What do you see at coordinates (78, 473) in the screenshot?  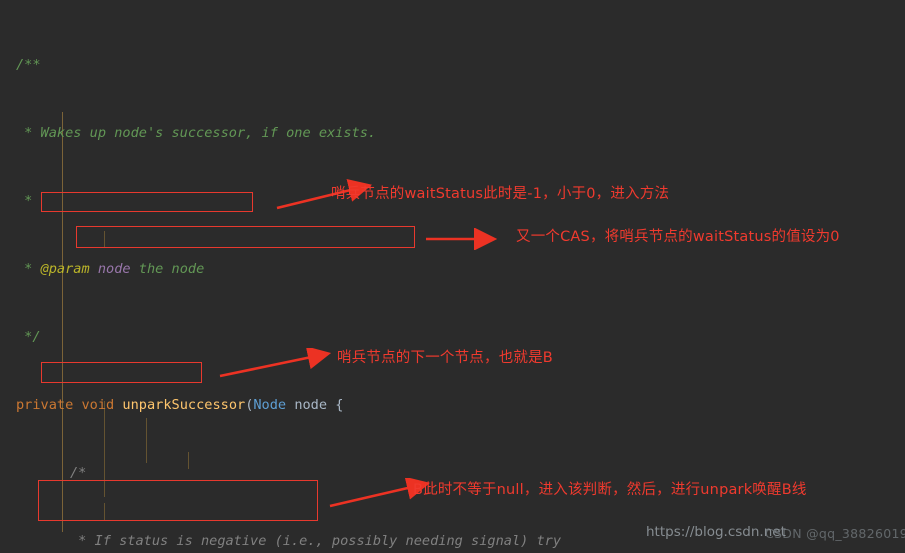 I see `block-comment-1-open: /*` at bounding box center [78, 473].